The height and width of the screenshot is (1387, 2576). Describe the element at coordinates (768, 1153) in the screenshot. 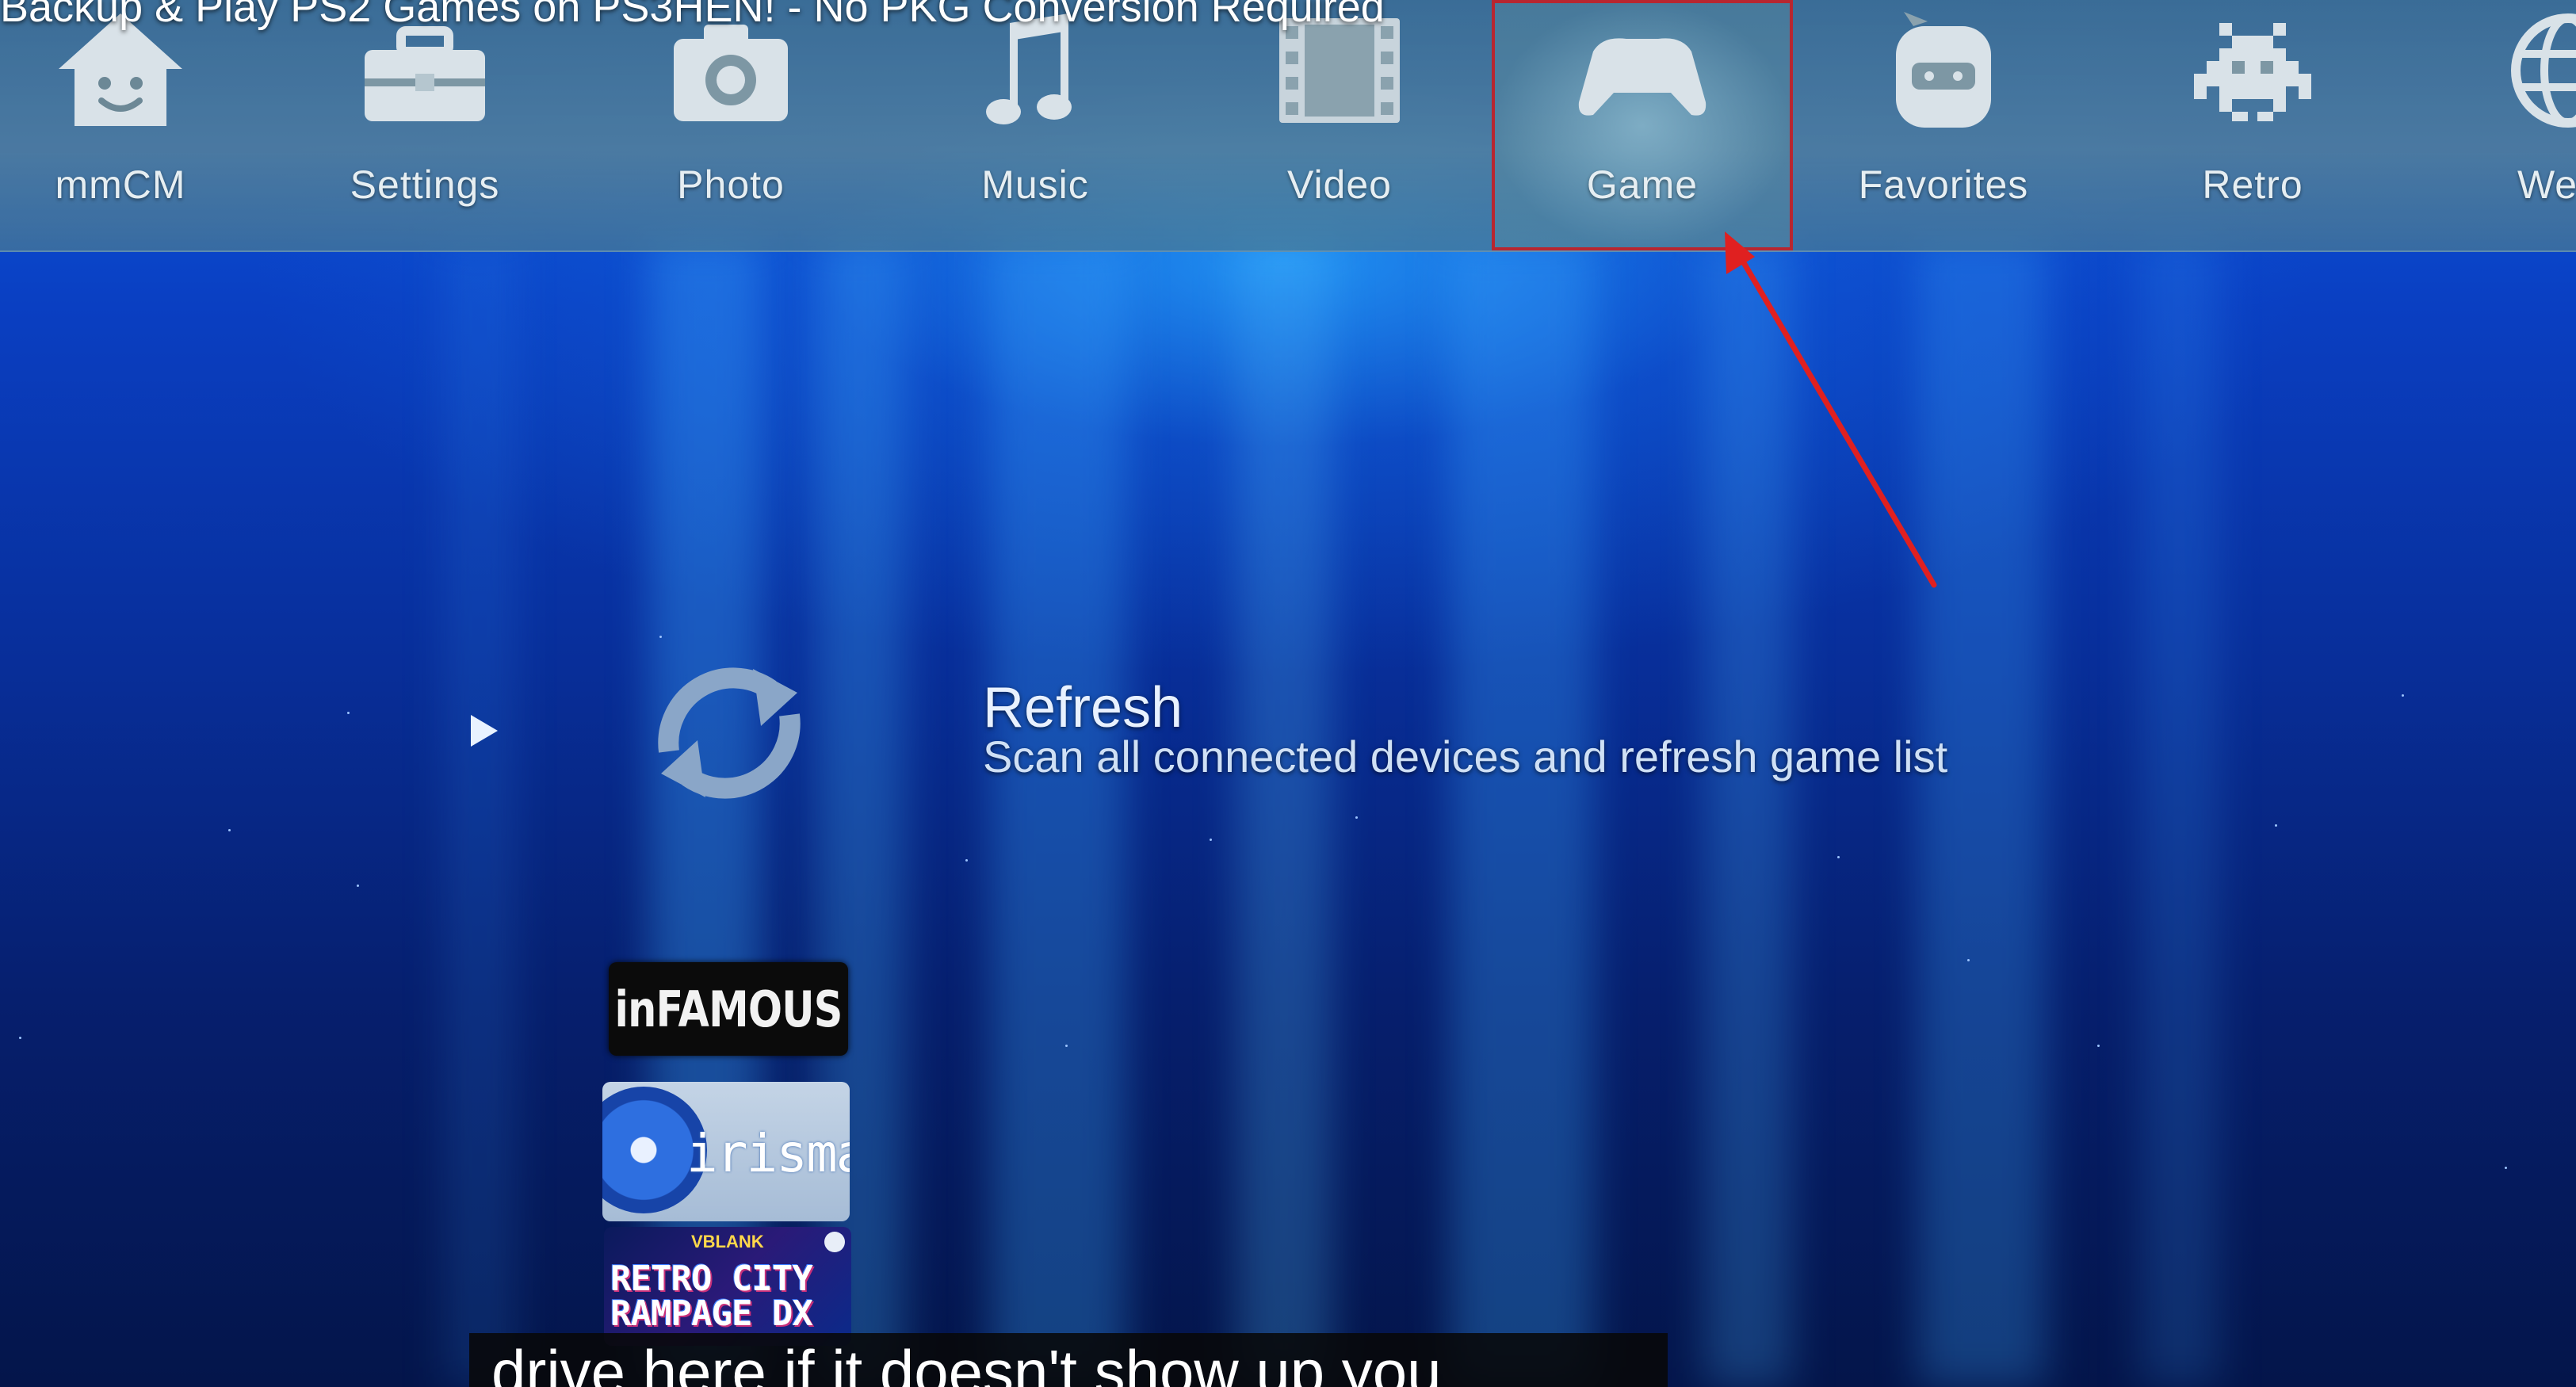

I see `game-title-logo: irisman` at that location.